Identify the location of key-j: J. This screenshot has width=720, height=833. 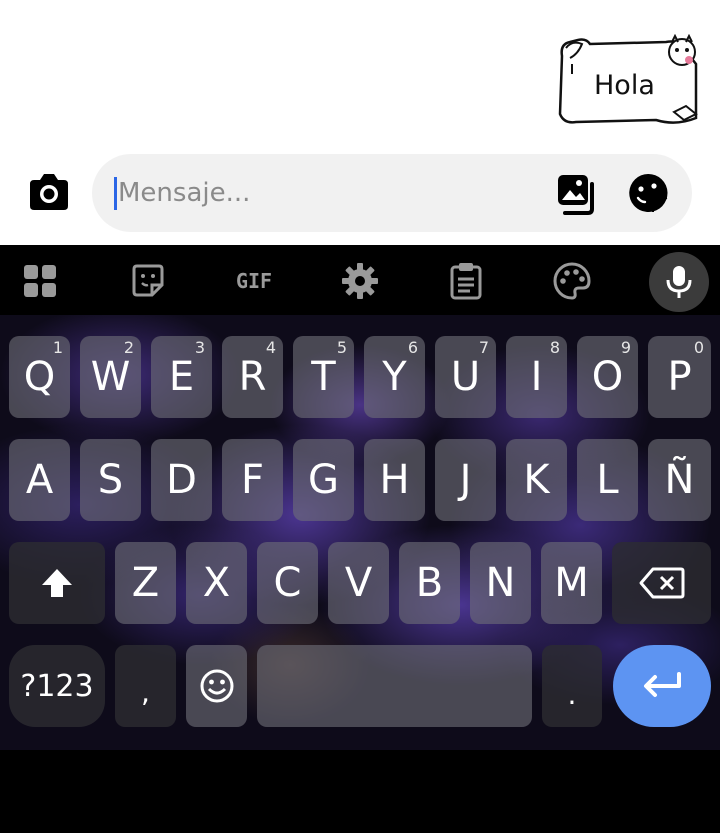
(465, 480).